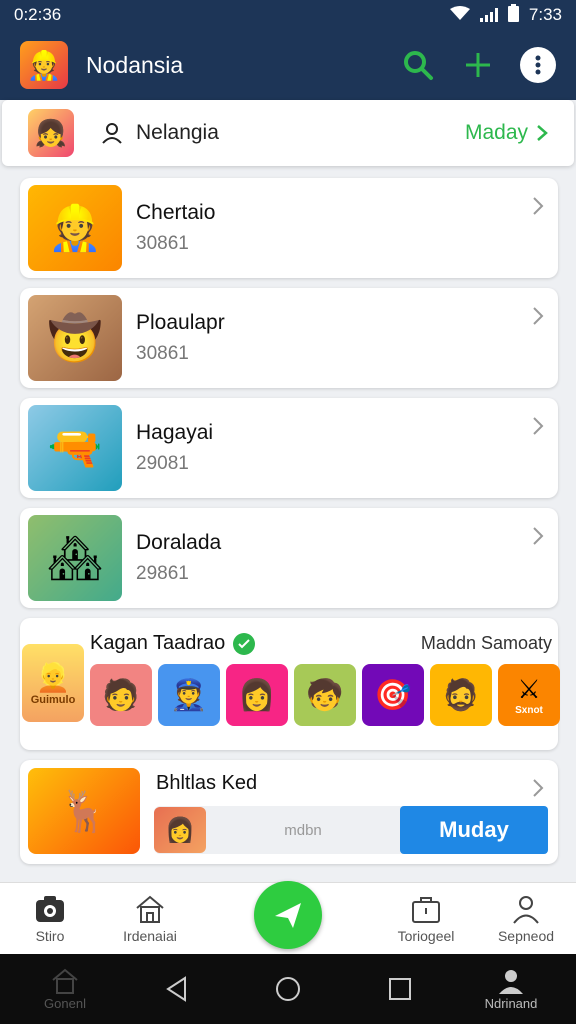  Describe the element at coordinates (179, 542) in the screenshot. I see `item-title: Doralada` at that location.